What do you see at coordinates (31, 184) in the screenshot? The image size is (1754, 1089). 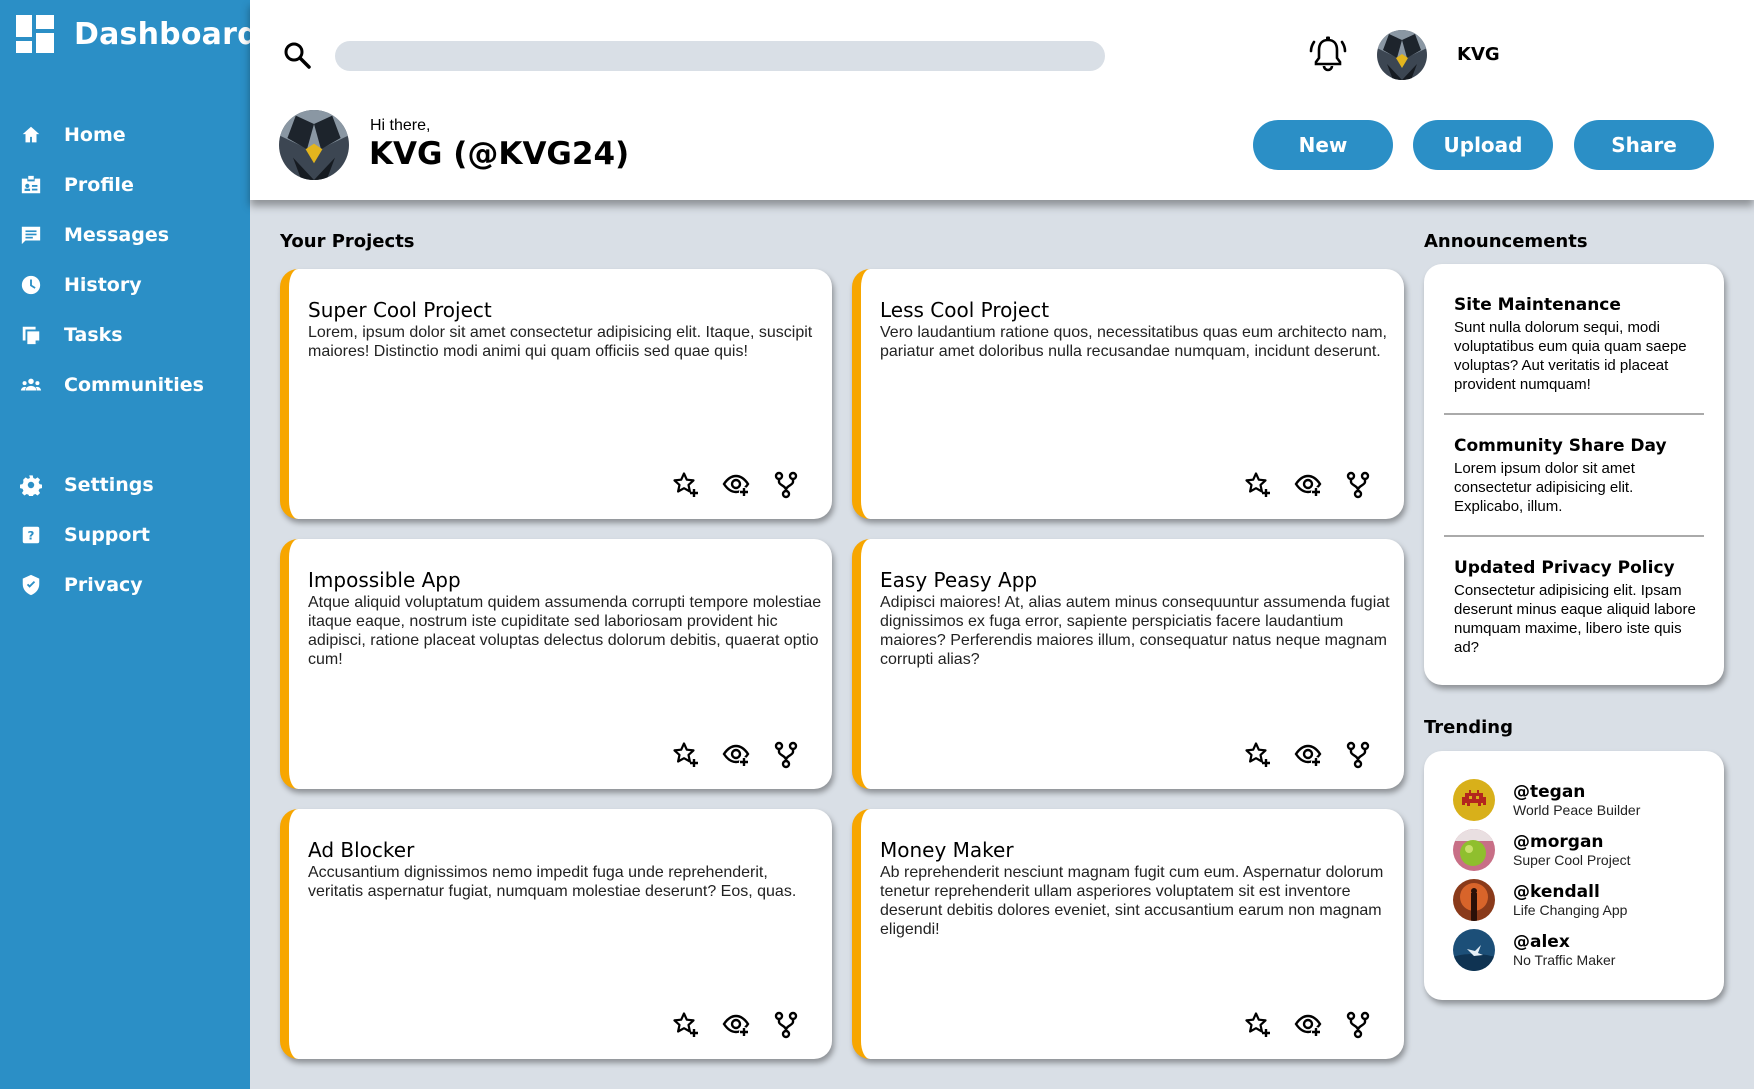 I see `id-card-icon` at bounding box center [31, 184].